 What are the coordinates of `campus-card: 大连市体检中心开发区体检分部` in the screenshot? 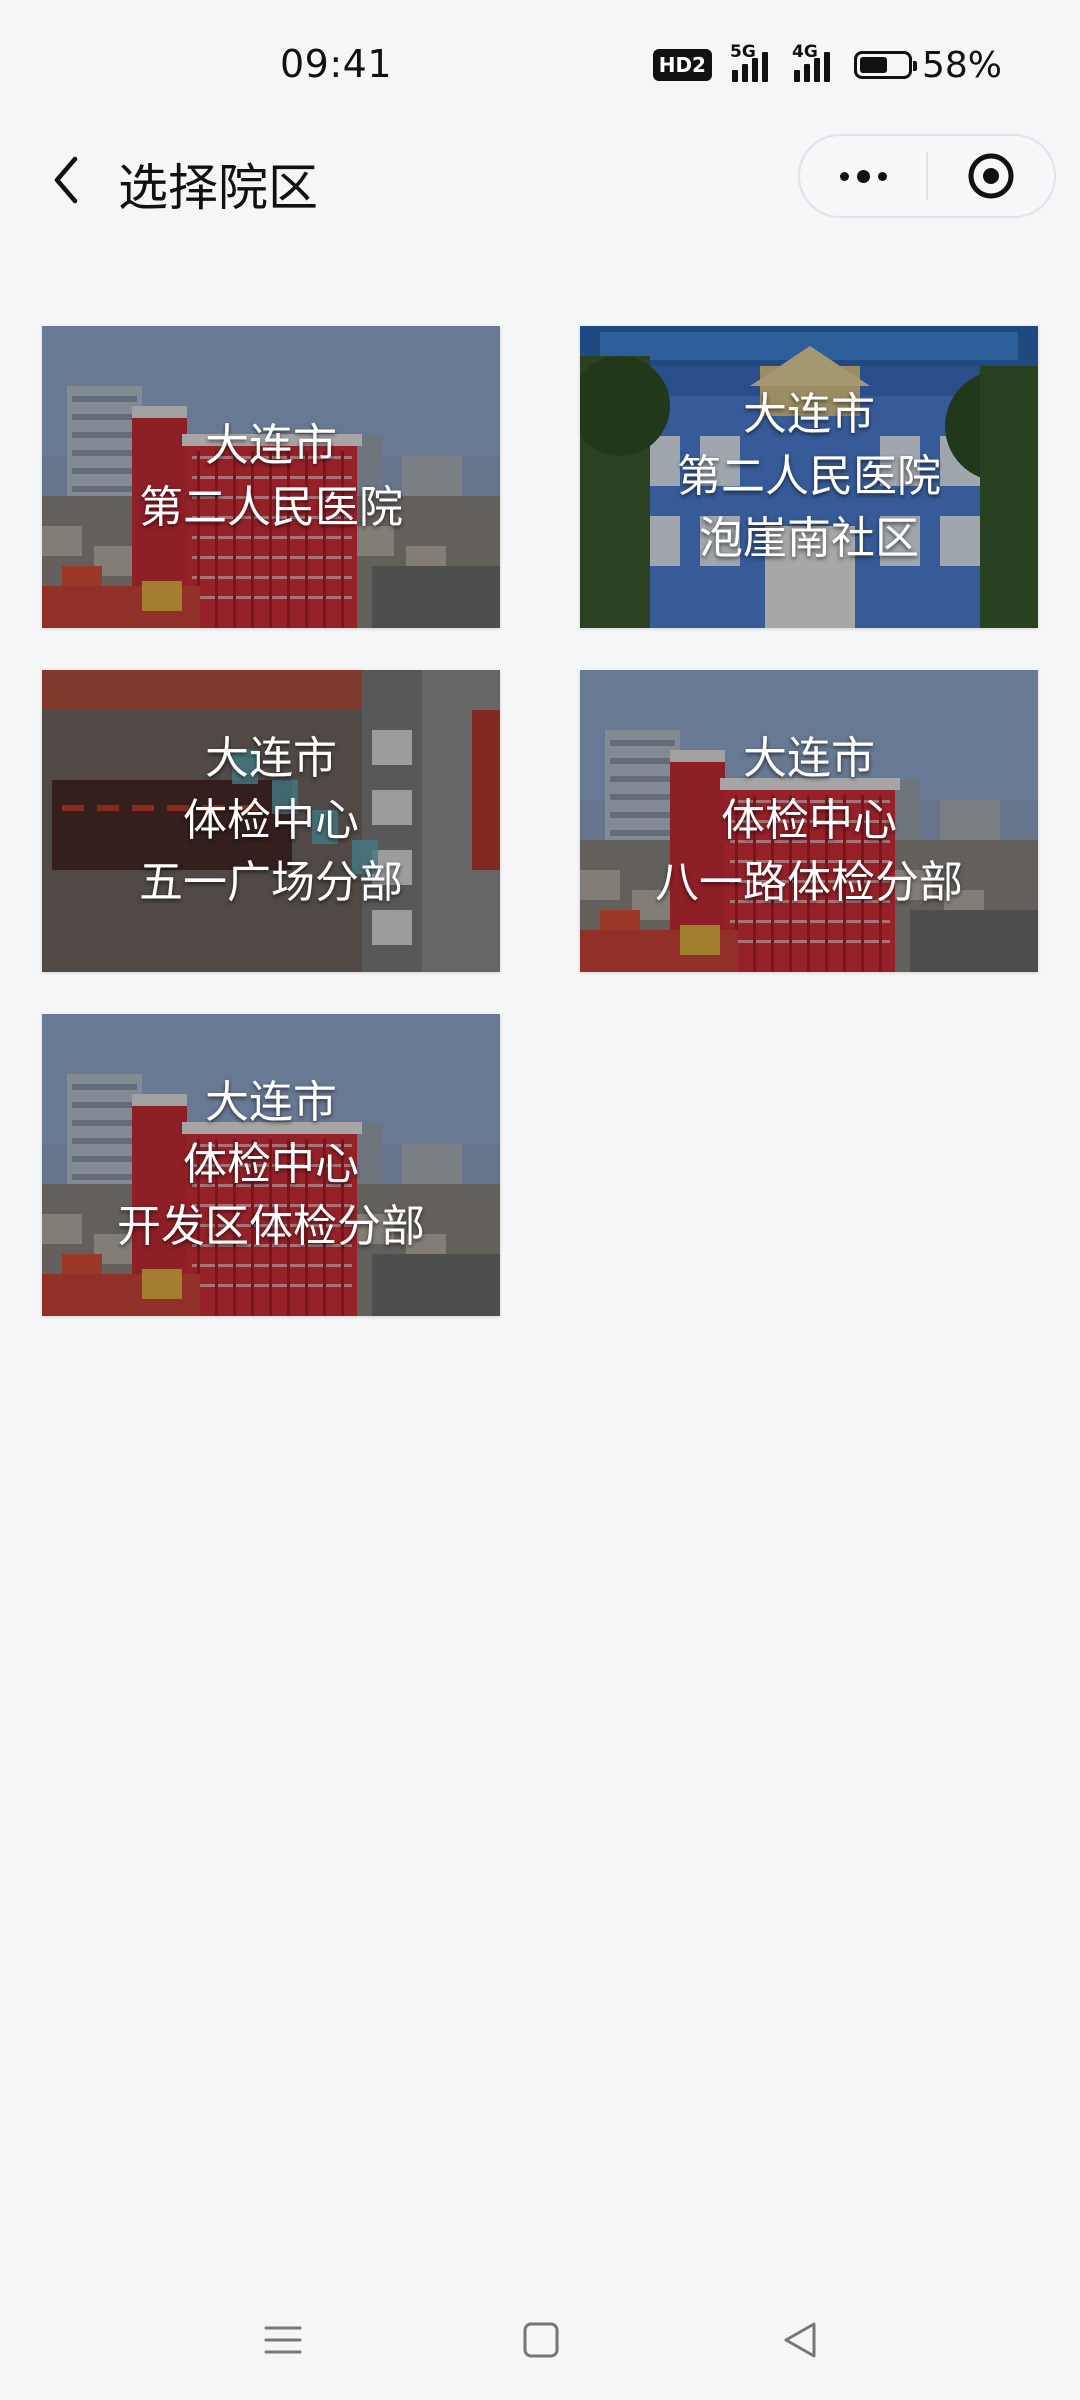 It's located at (271, 1165).